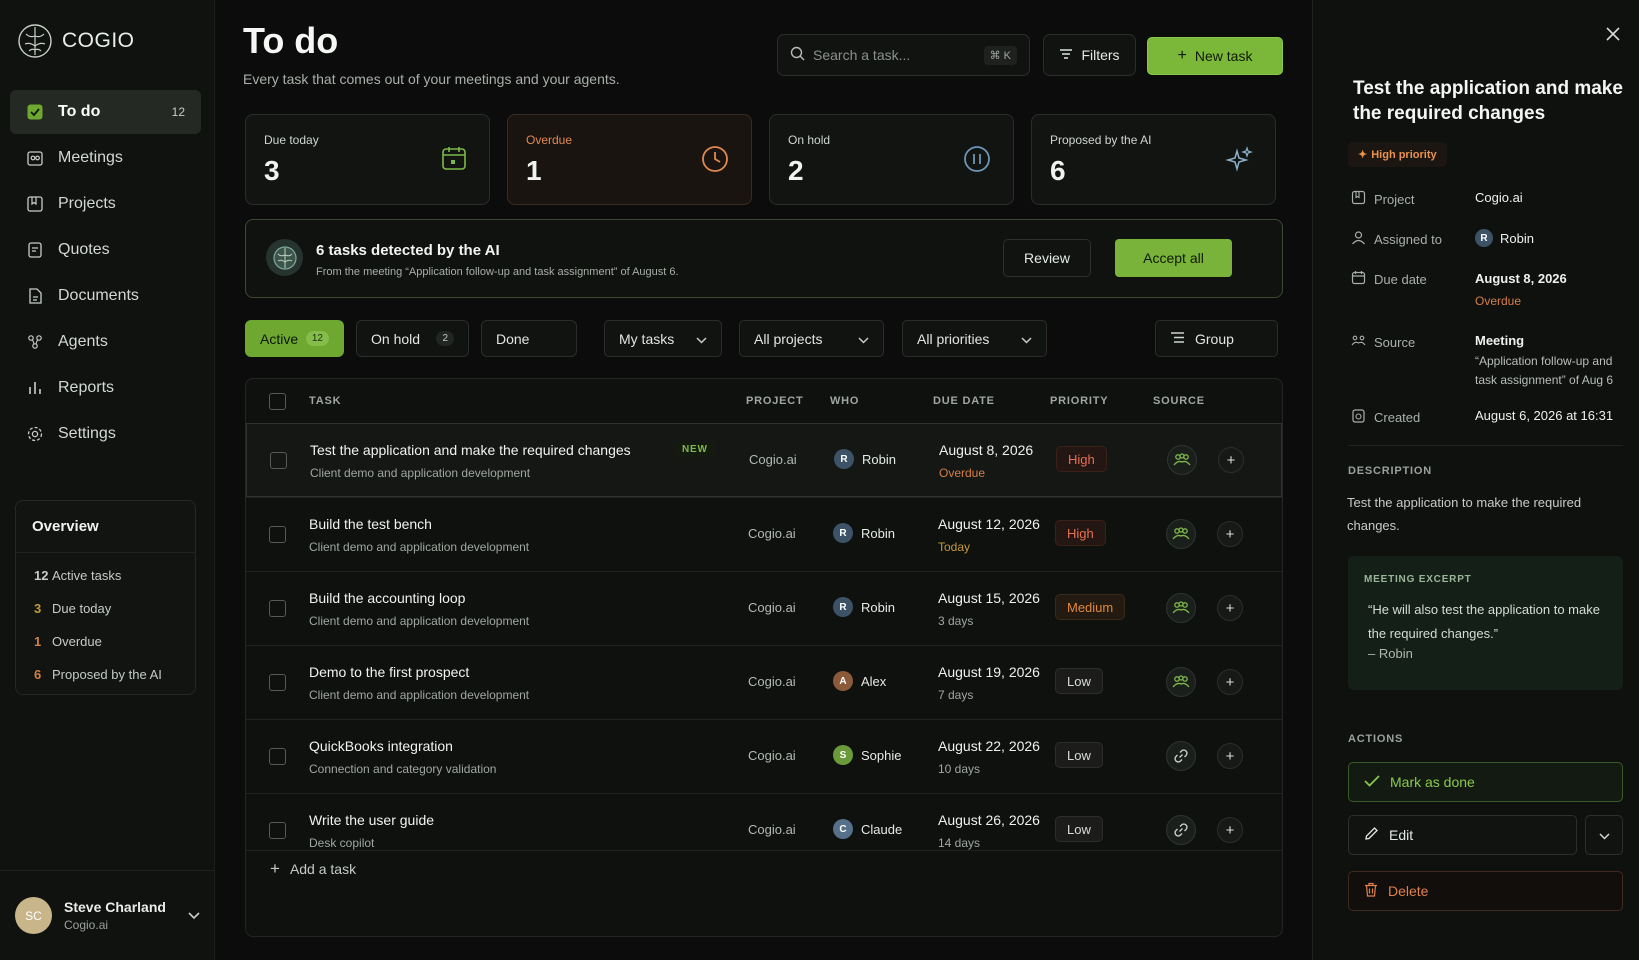 This screenshot has width=1639, height=960. I want to click on tab-on-hold: On hold 2, so click(412, 338).